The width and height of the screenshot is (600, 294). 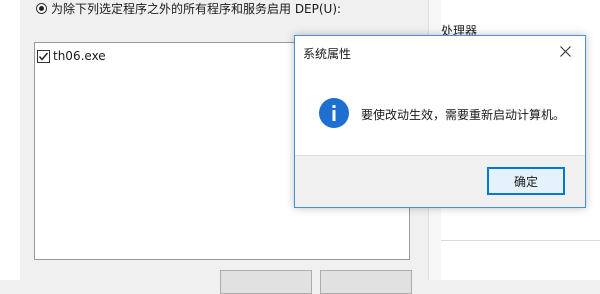 I want to click on dialog-message: 要使改动生效，需要重新启动计算机。, so click(x=463, y=115).